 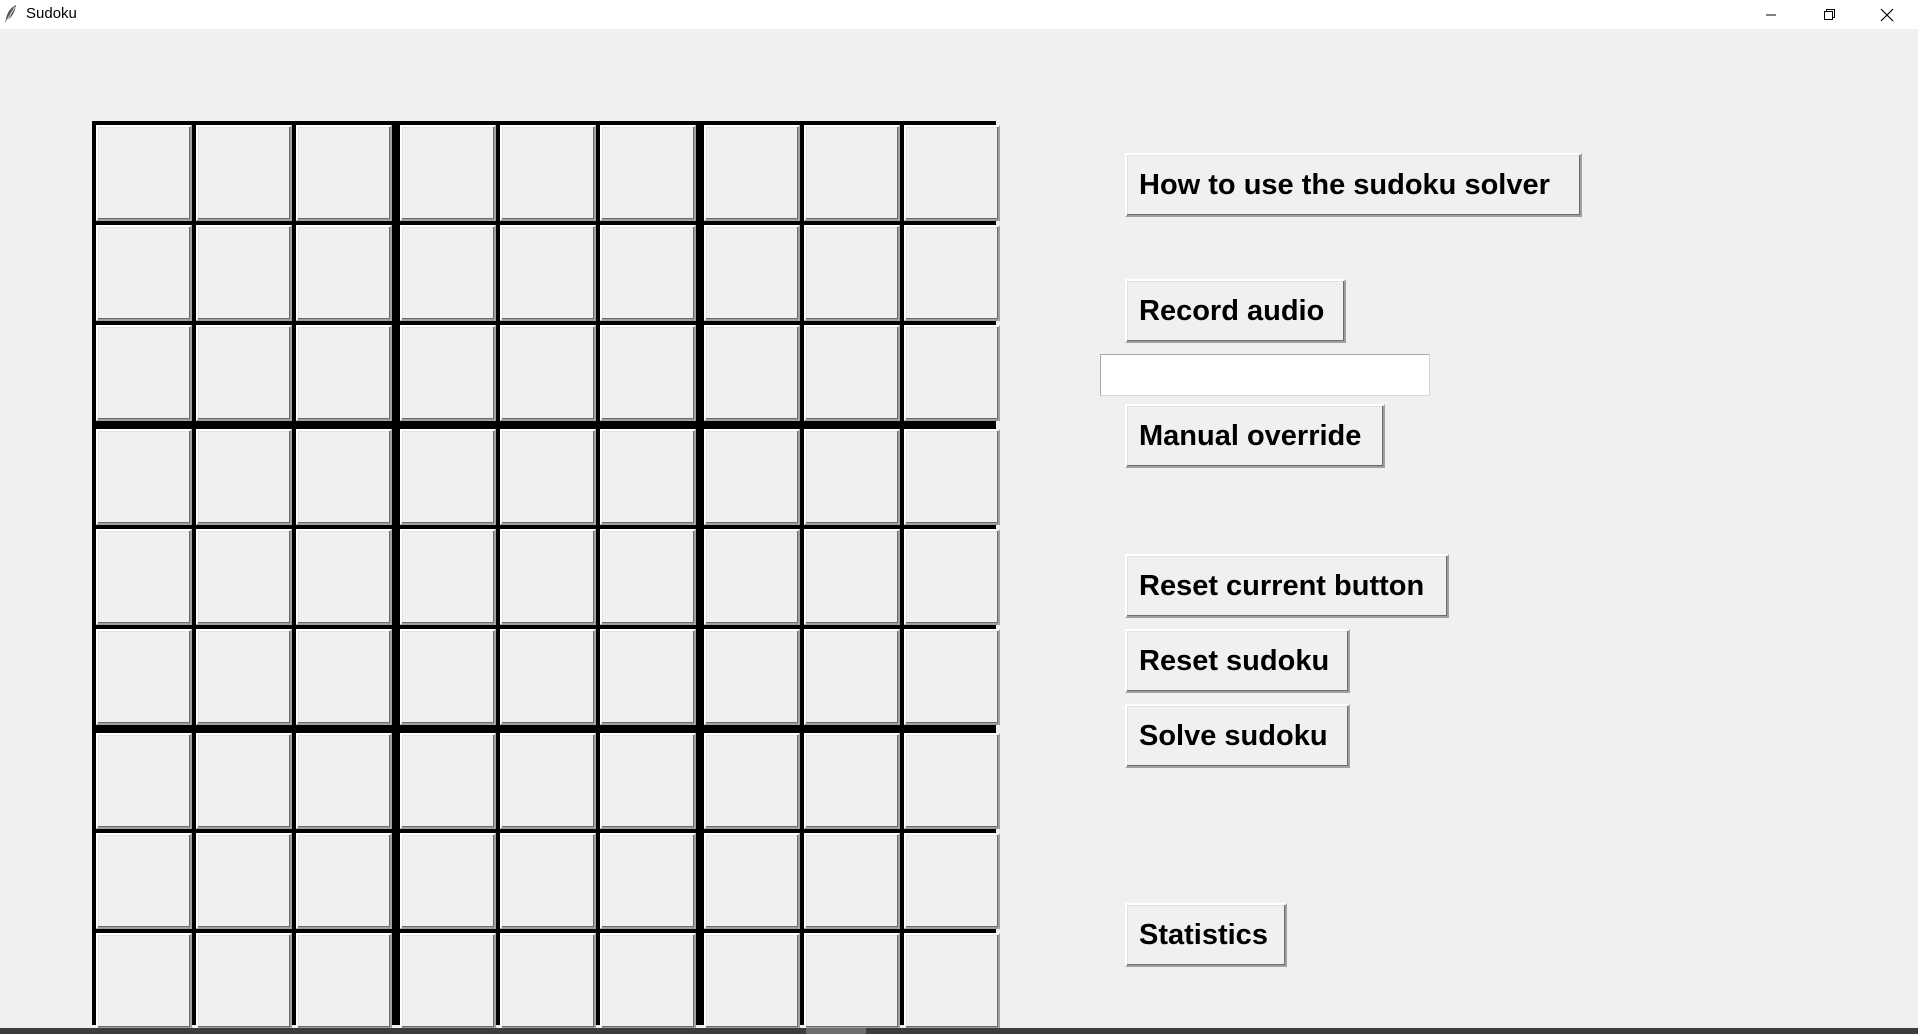 I want to click on reset-current-button: Reset current button, so click(x=1287, y=586).